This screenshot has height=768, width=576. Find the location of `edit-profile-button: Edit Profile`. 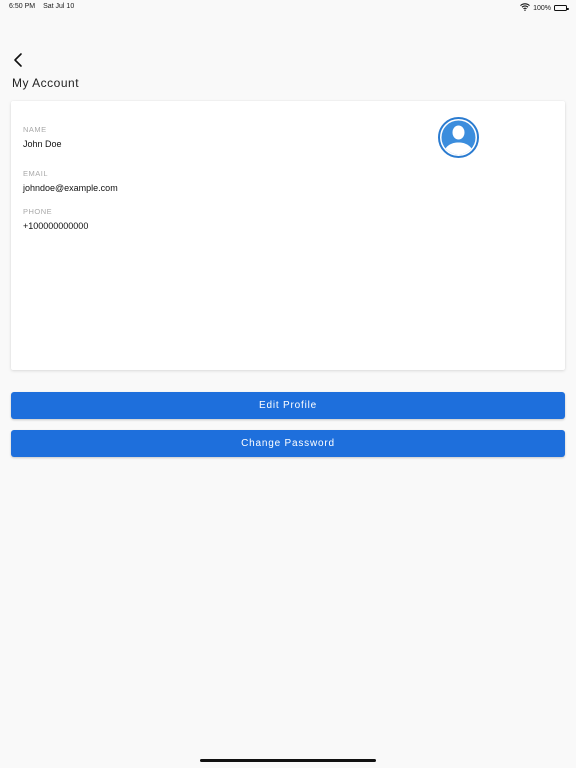

edit-profile-button: Edit Profile is located at coordinates (288, 405).